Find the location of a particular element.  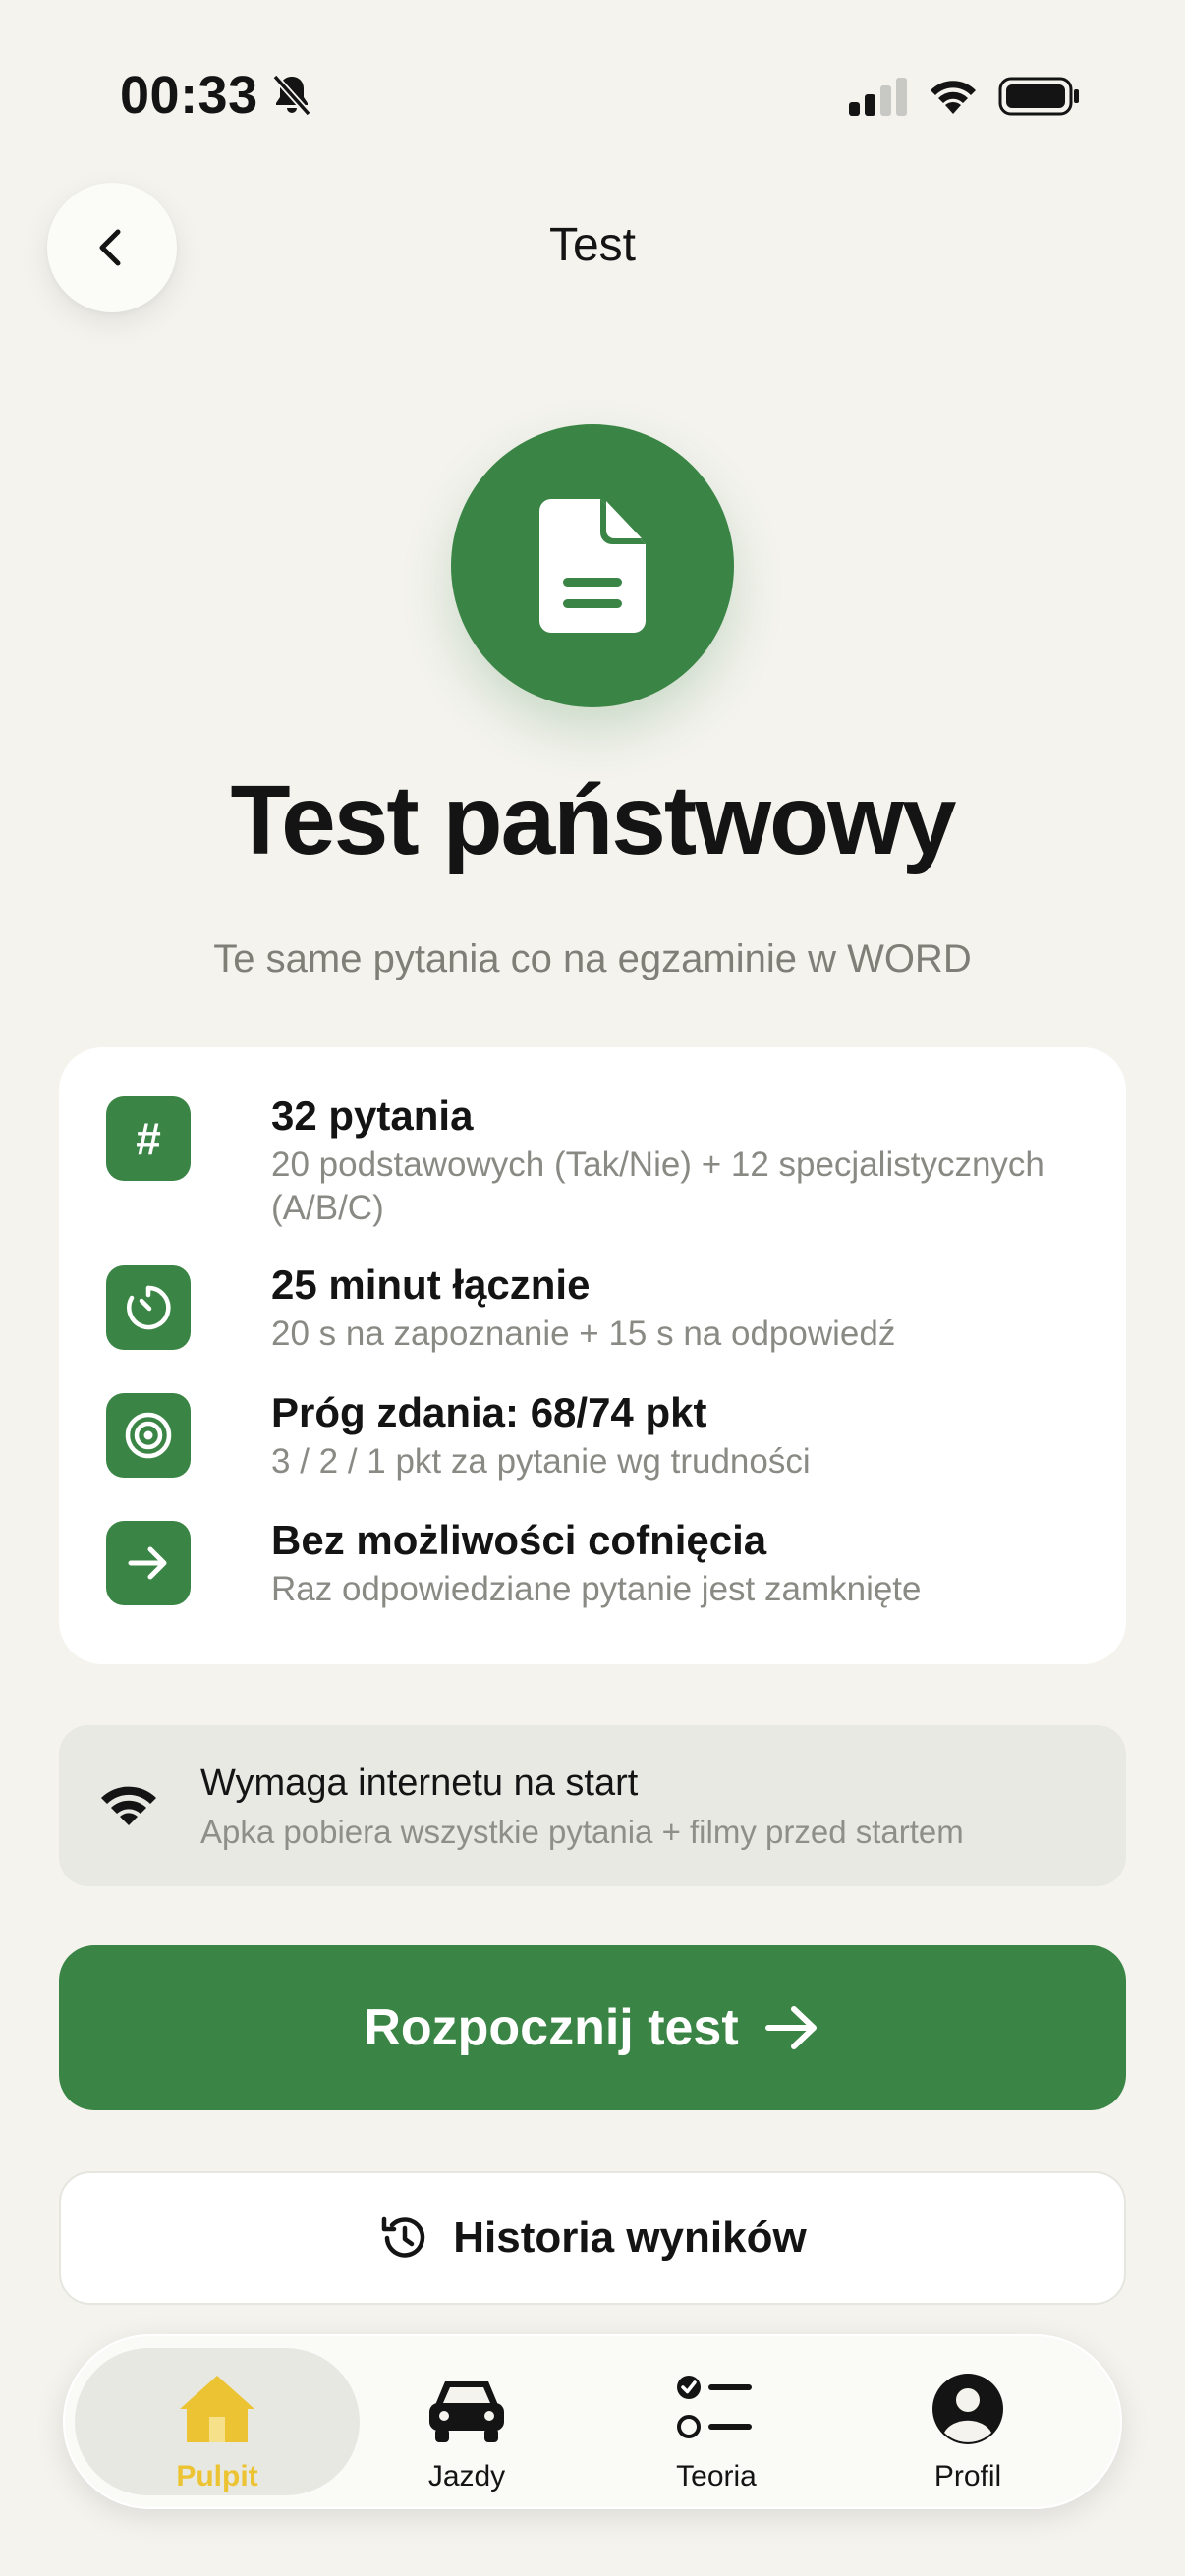

hero-icon-badge is located at coordinates (592, 565).